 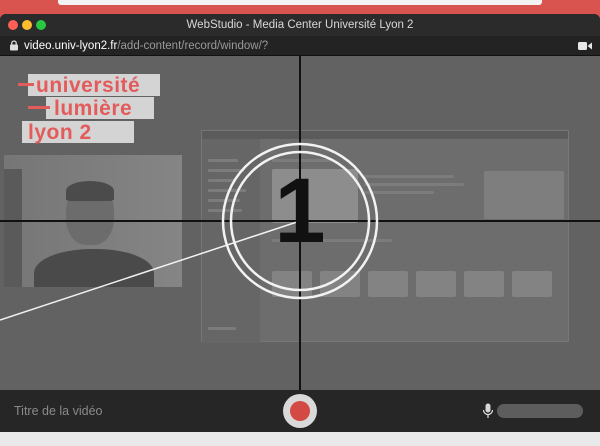 I want to click on record-button, so click(x=300, y=411).